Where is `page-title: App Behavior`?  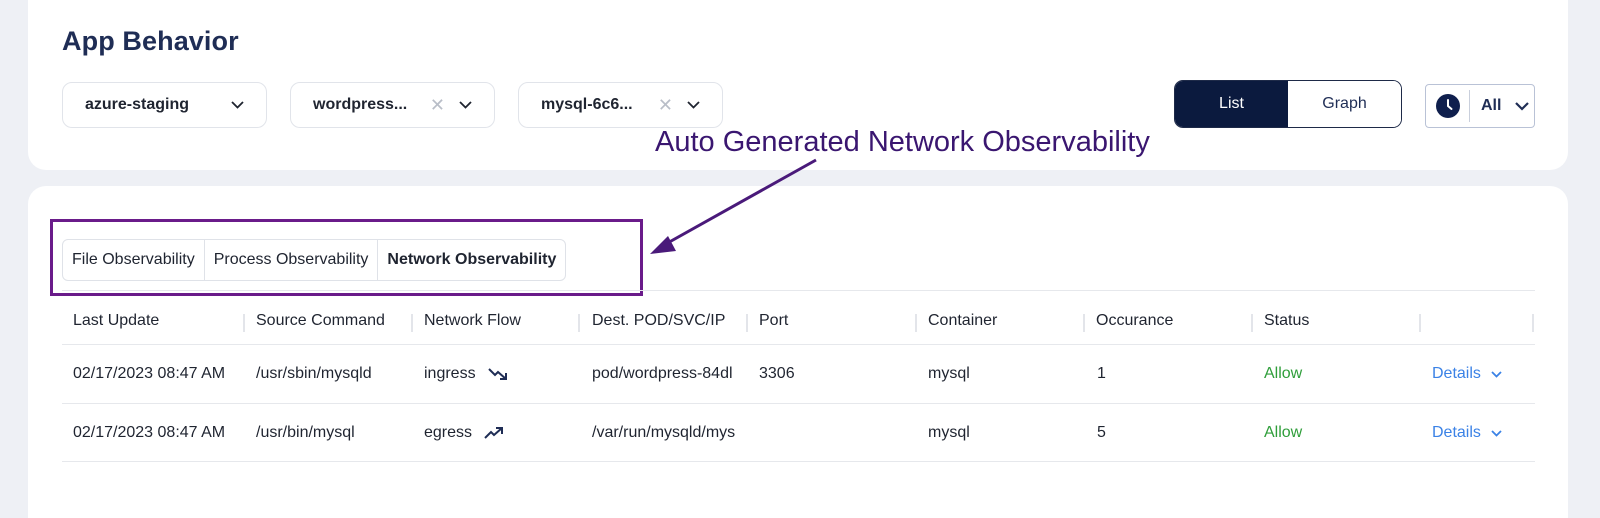
page-title: App Behavior is located at coordinates (150, 41).